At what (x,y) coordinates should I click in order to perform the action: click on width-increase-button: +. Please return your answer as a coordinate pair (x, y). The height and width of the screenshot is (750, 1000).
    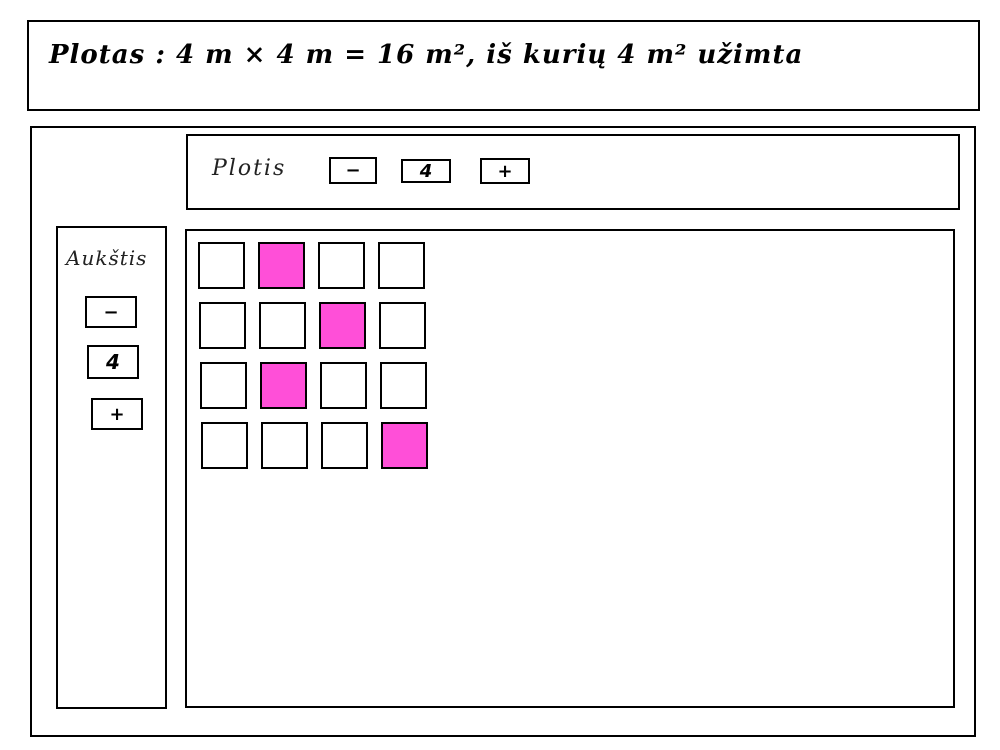
    Looking at the image, I should click on (505, 171).